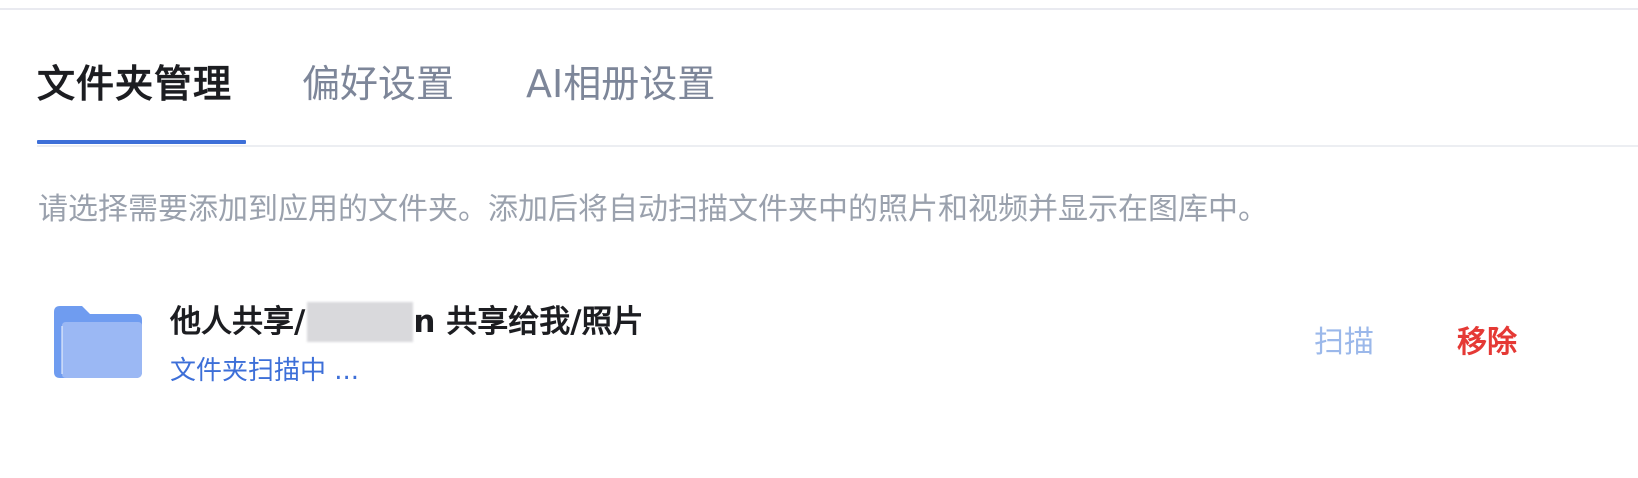 The image size is (1638, 478). I want to click on remove-button: 移除, so click(1487, 343).